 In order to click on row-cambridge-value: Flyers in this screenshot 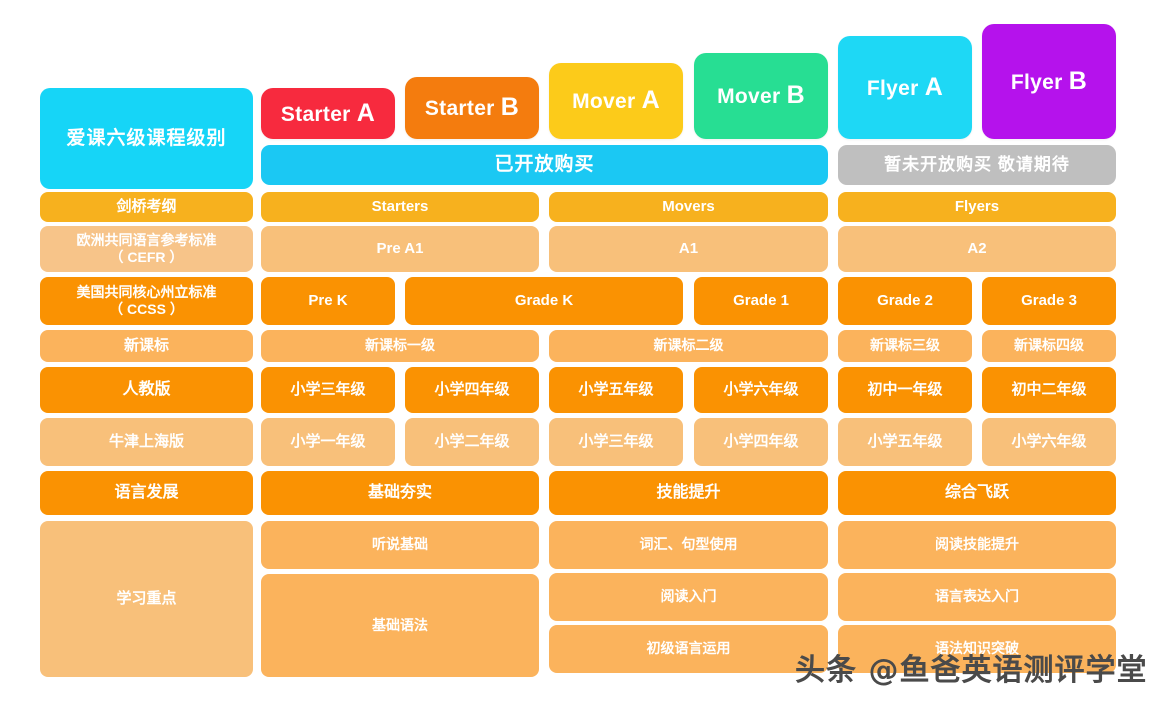, I will do `click(977, 207)`.